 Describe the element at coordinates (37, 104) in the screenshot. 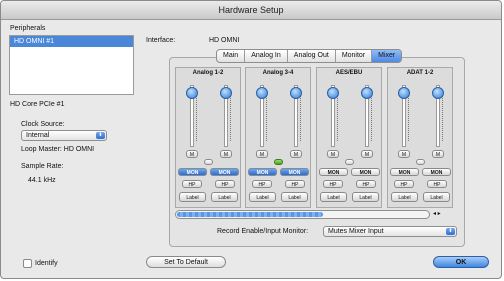

I see `device-label: HD Core PCIe #1` at that location.